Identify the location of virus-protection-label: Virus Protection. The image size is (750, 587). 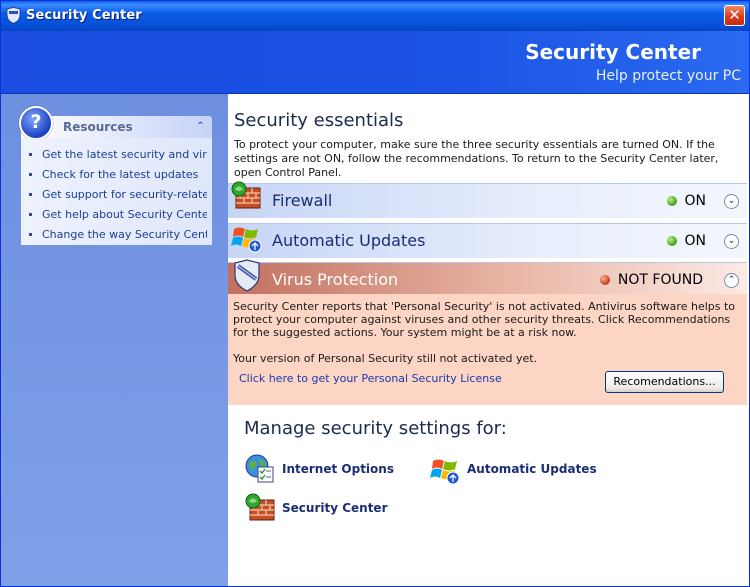
(335, 279).